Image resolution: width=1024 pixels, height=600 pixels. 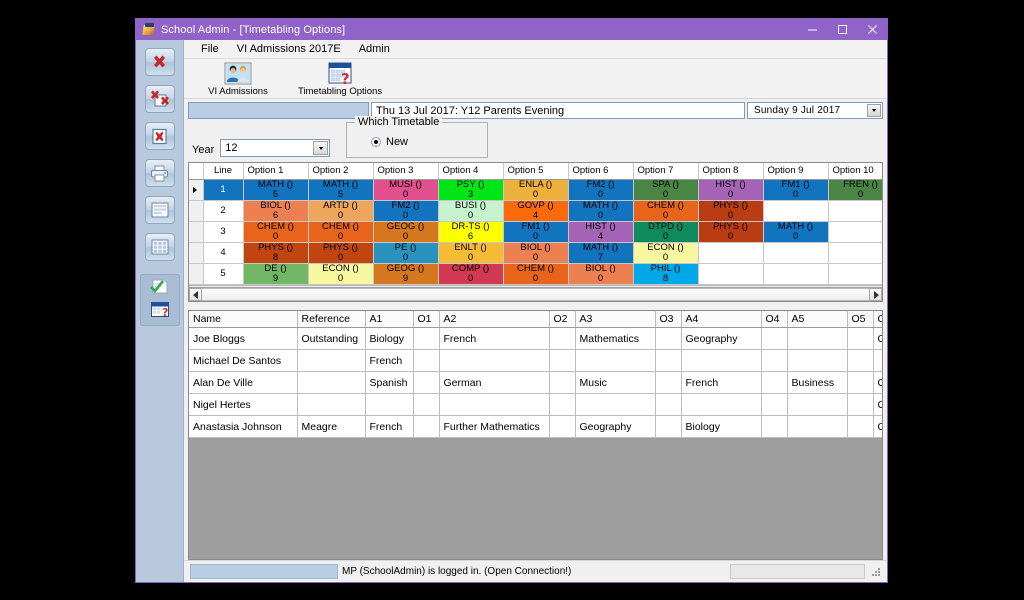 I want to click on scrollbar-thumb, so click(x=535, y=294).